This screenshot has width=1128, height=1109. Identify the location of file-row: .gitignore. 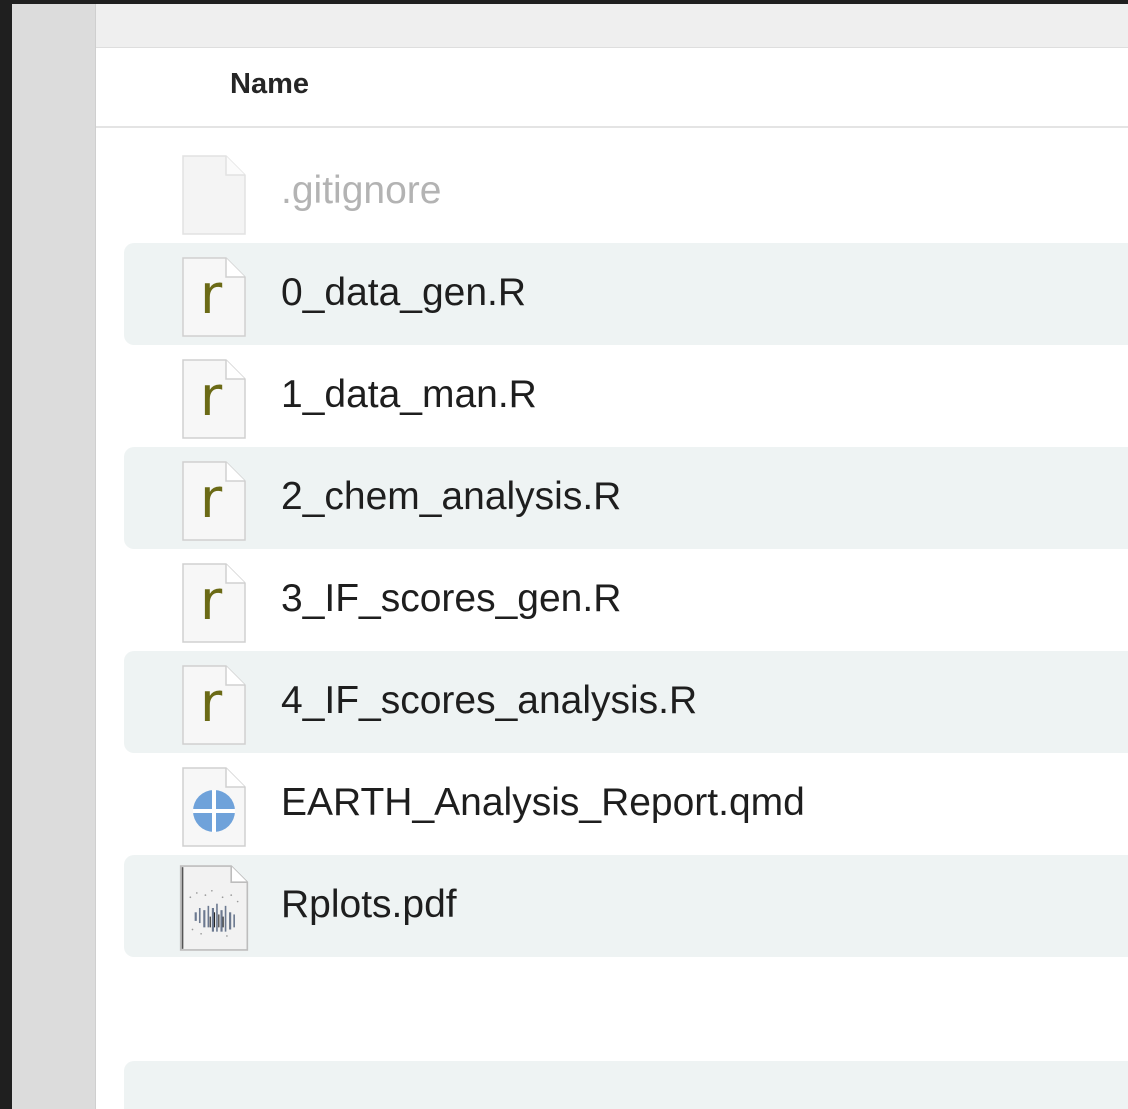
(626, 192).